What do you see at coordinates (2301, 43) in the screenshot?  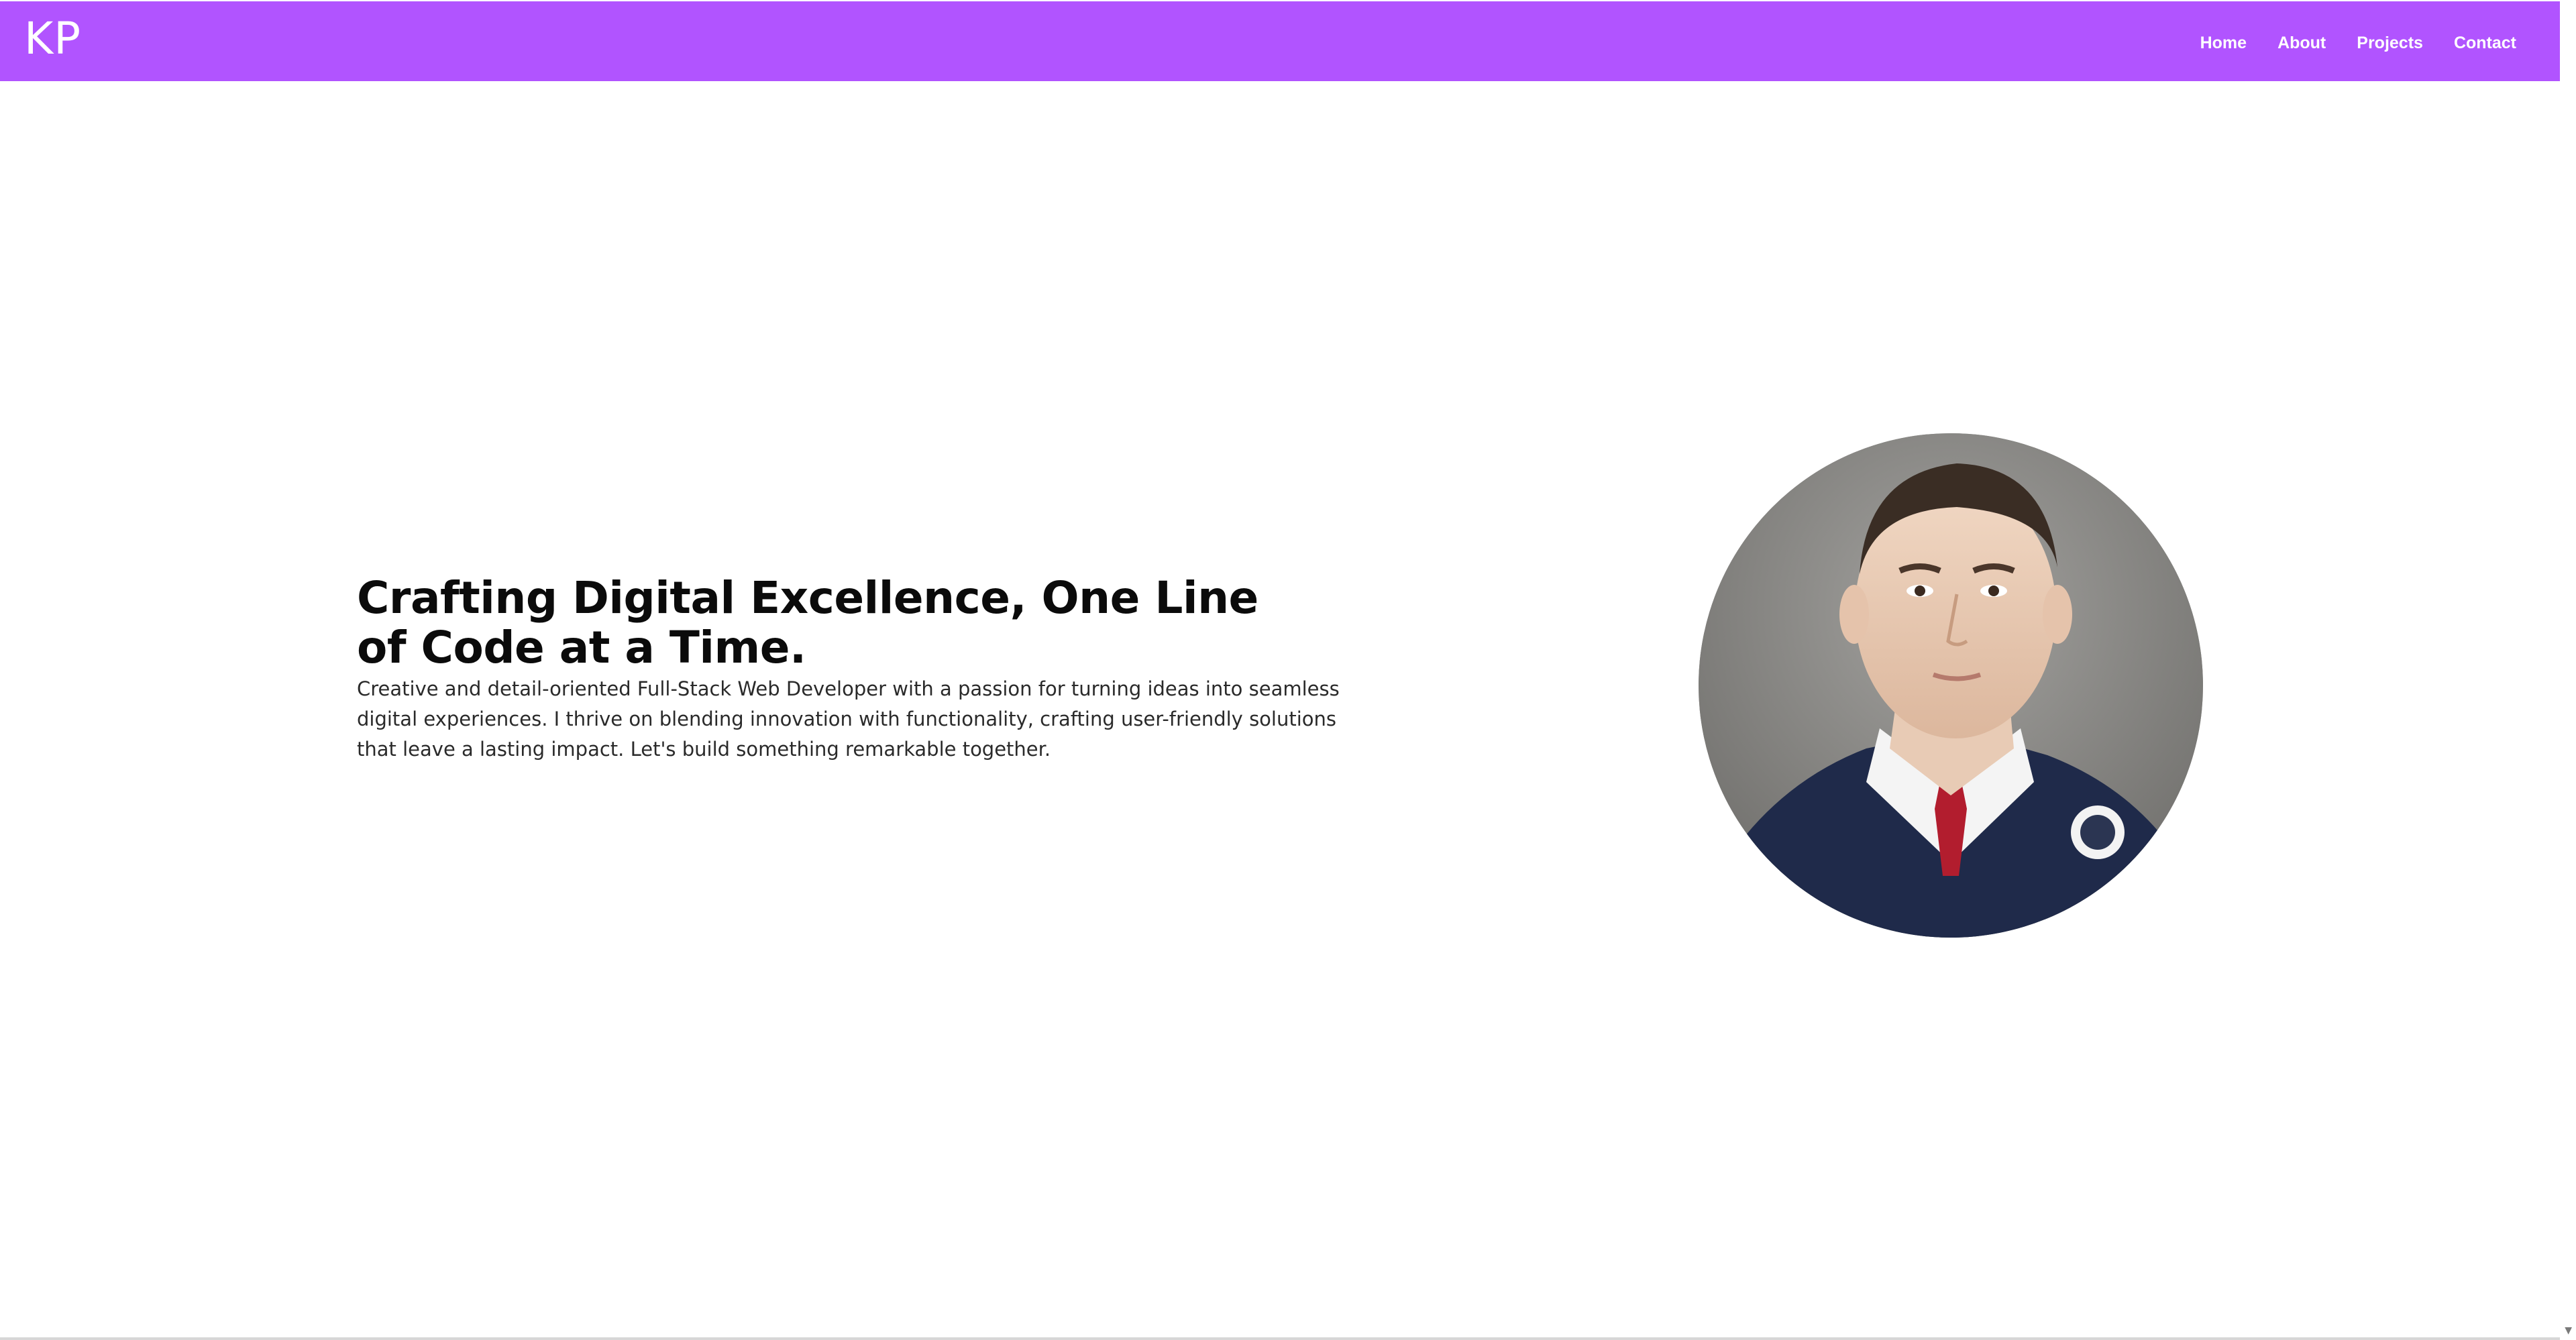 I see `nav-link-about: About` at bounding box center [2301, 43].